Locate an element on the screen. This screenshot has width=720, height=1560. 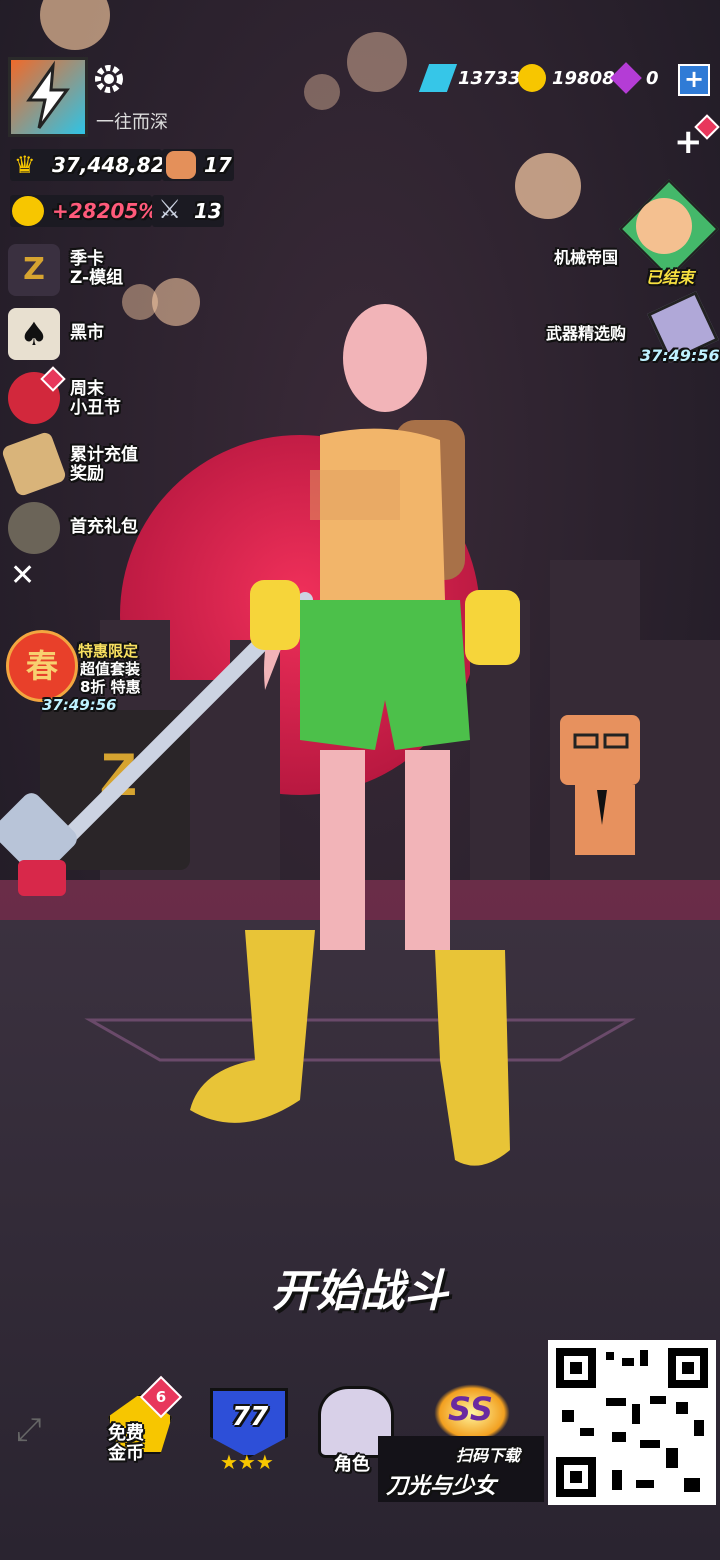
level-button: 77 ★★★ is located at coordinates (250, 1429).